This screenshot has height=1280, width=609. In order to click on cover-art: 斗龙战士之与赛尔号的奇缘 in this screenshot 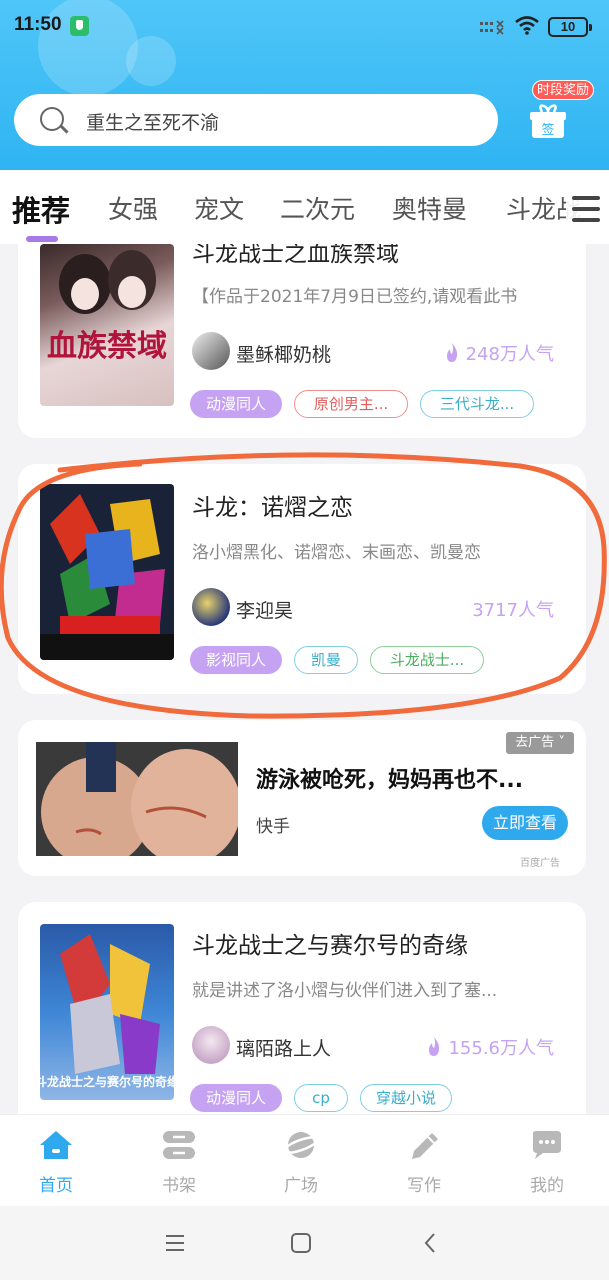, I will do `click(107, 1011)`.